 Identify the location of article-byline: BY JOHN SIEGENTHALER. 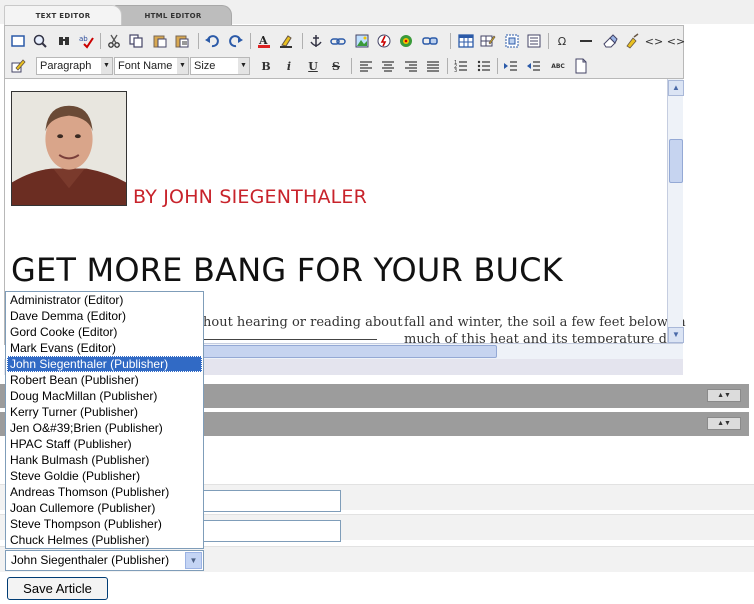
(250, 197).